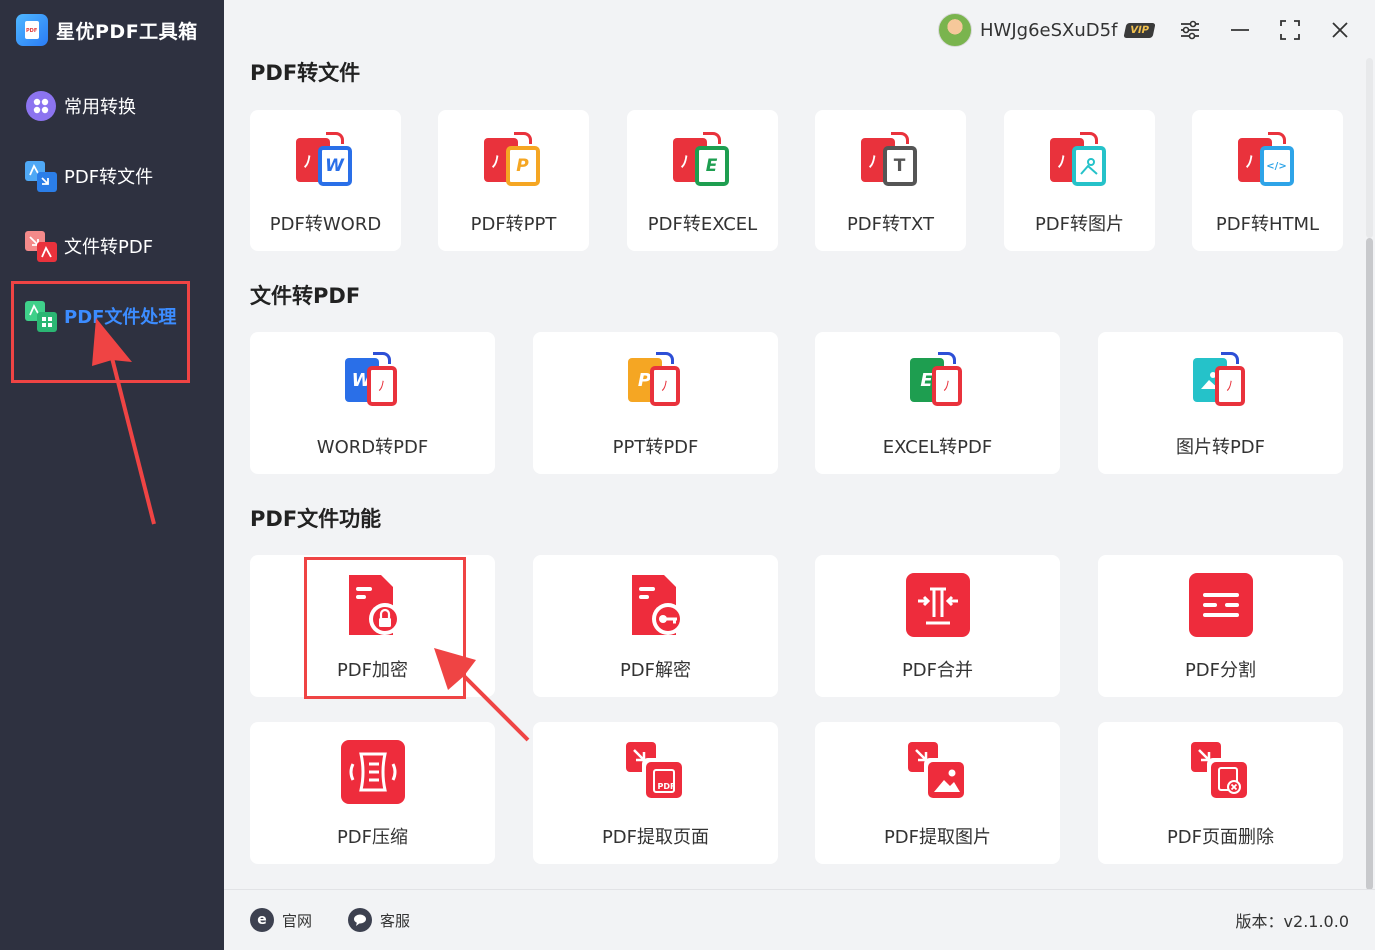 The image size is (1375, 950). What do you see at coordinates (360, 920) in the screenshot?
I see `chat-bubble-icon` at bounding box center [360, 920].